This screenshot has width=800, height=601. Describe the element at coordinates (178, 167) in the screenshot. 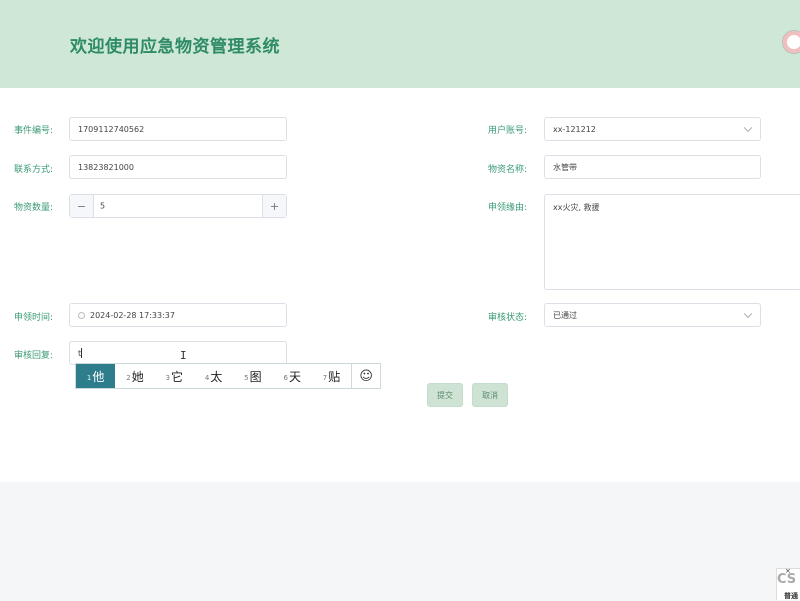

I see `contact-input: 13823821000` at that location.